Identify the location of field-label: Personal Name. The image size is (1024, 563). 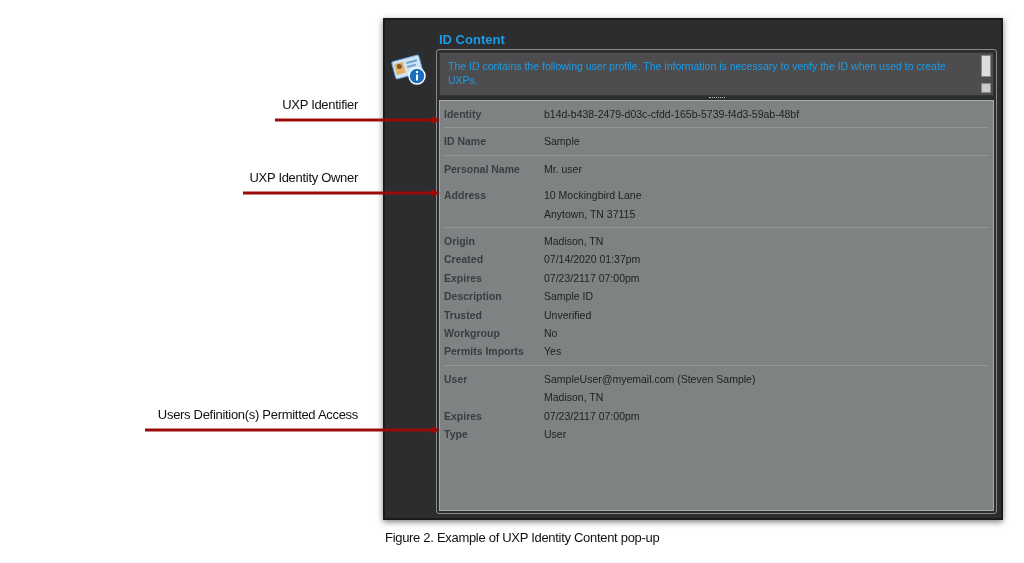
(482, 169).